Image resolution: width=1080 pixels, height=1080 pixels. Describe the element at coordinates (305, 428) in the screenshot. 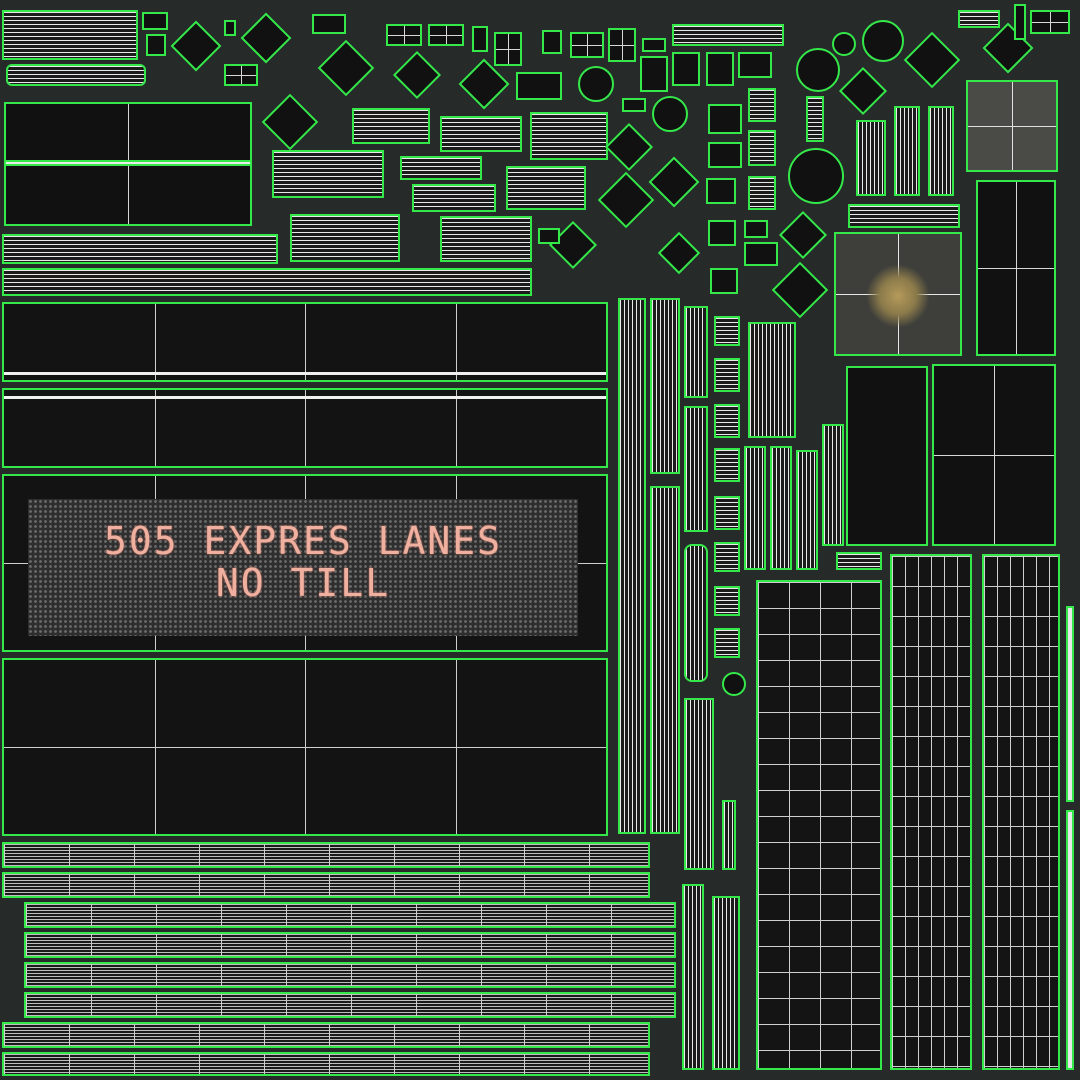

I see `uv-island-large-panel` at that location.